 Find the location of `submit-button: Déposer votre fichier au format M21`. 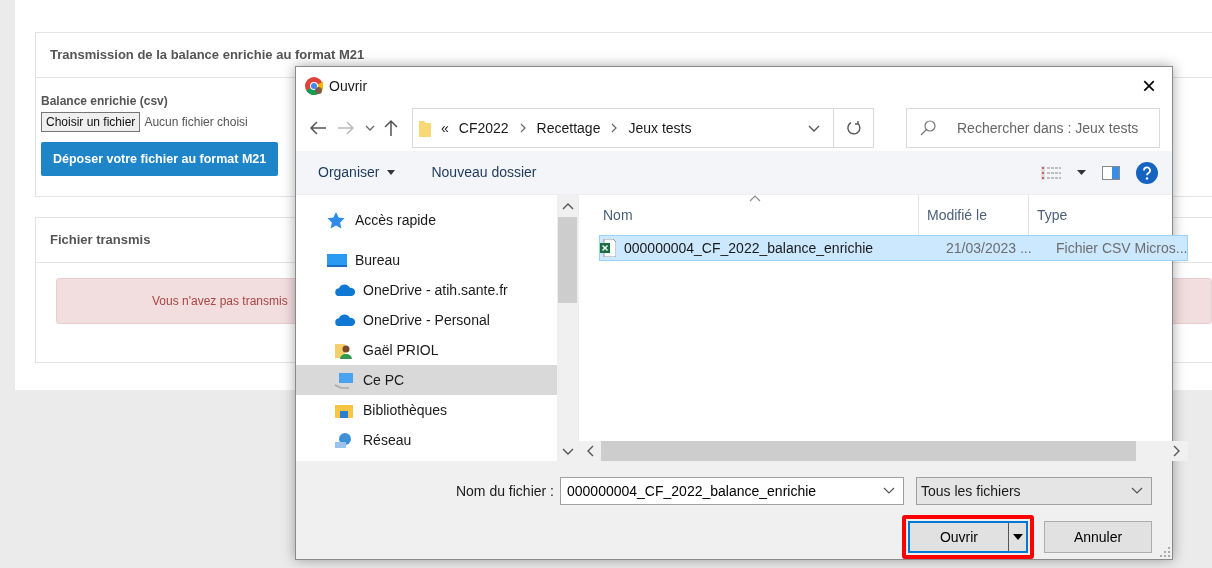

submit-button: Déposer votre fichier au format M21 is located at coordinates (160, 159).